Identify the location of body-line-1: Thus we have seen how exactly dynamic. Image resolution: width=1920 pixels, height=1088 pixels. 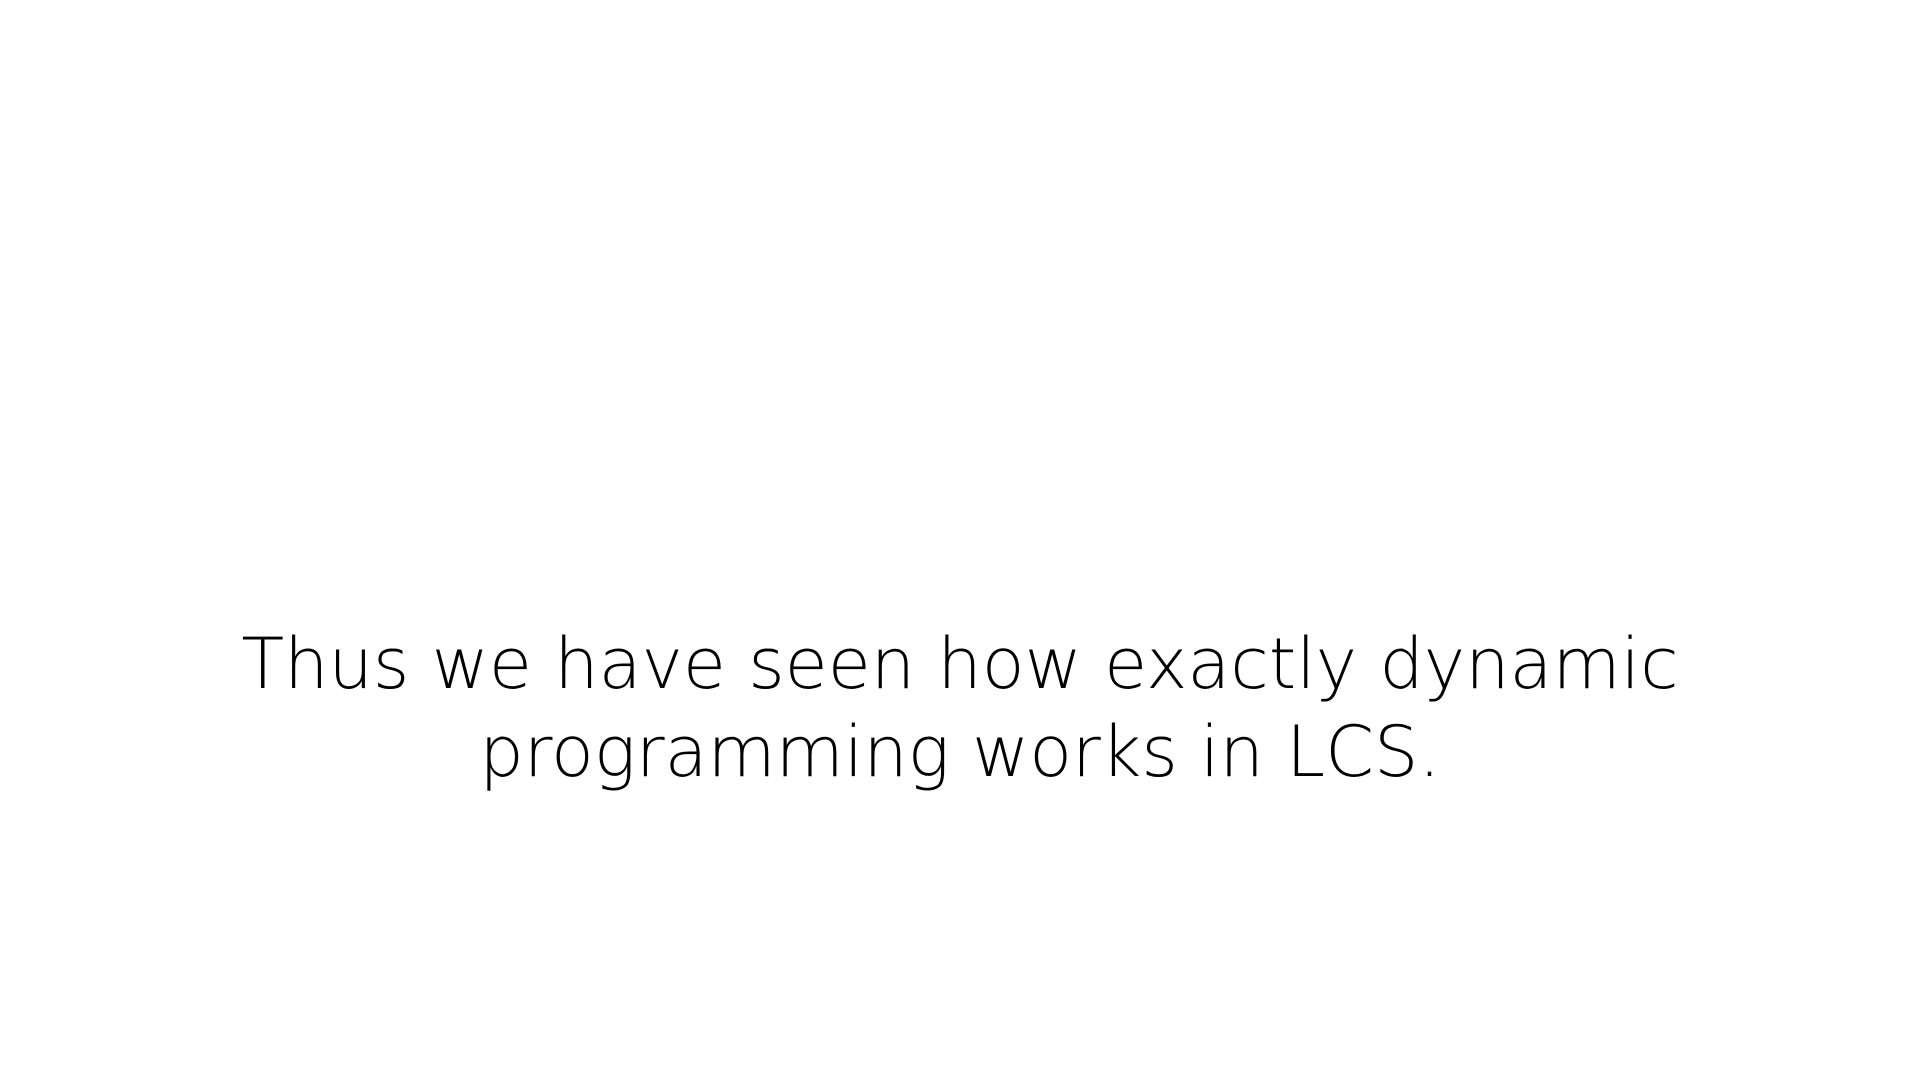
(960, 664).